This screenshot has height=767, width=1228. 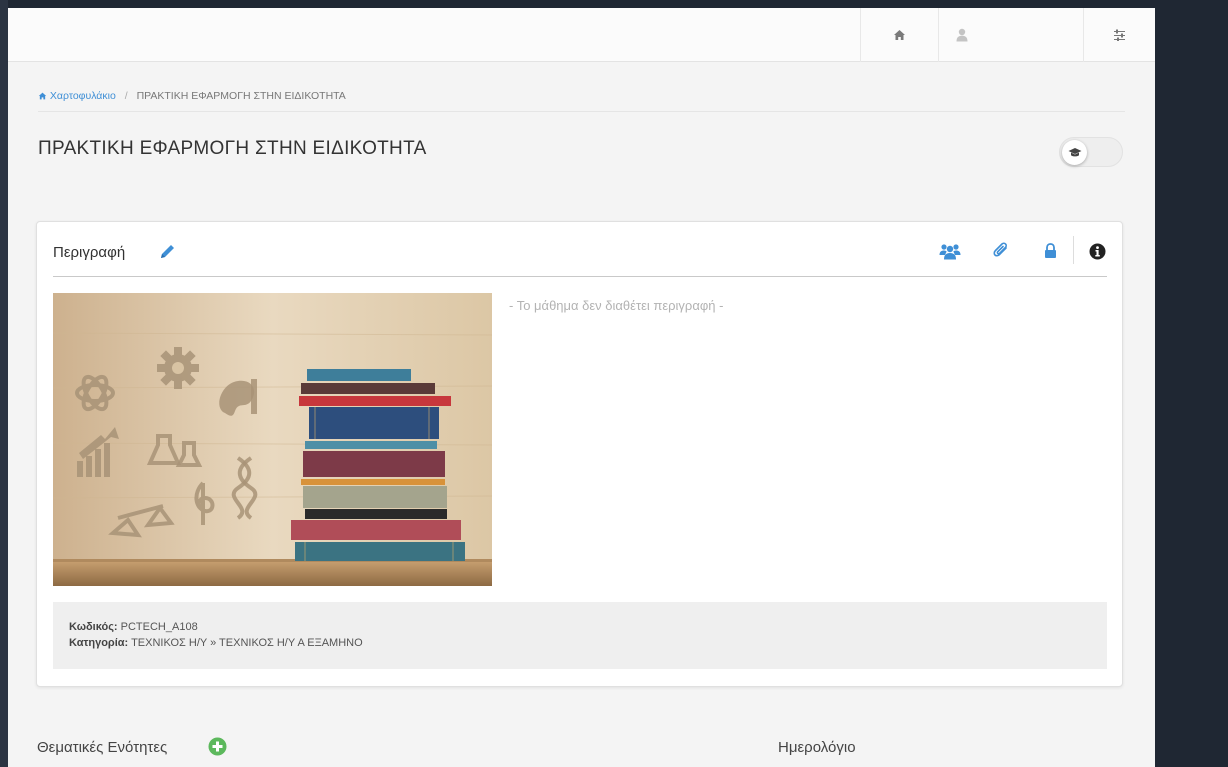 I want to click on panel-header: Περιγραφή, so click(x=580, y=249).